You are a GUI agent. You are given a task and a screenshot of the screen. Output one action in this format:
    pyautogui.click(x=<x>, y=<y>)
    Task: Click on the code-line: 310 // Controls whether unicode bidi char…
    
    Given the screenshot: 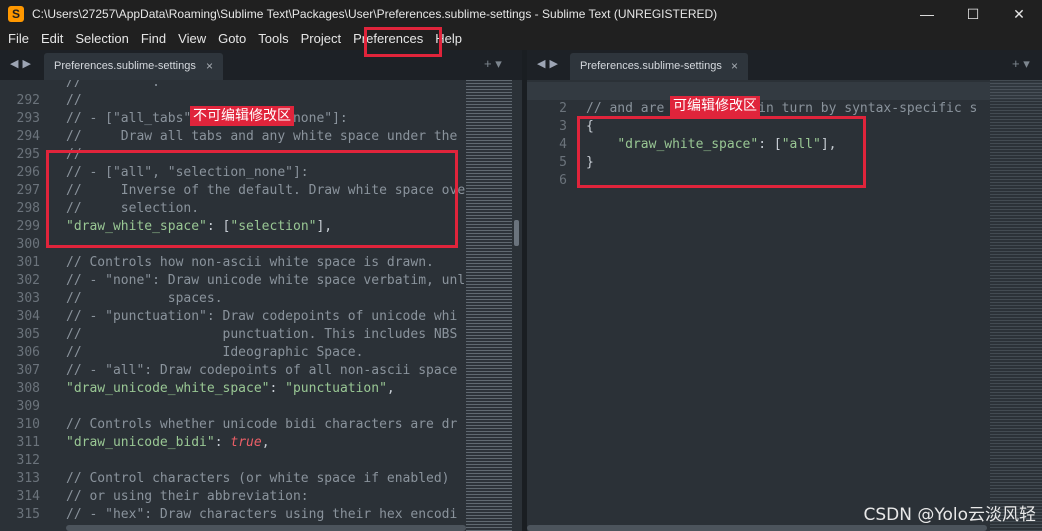 What is the action you would take?
    pyautogui.click(x=261, y=425)
    